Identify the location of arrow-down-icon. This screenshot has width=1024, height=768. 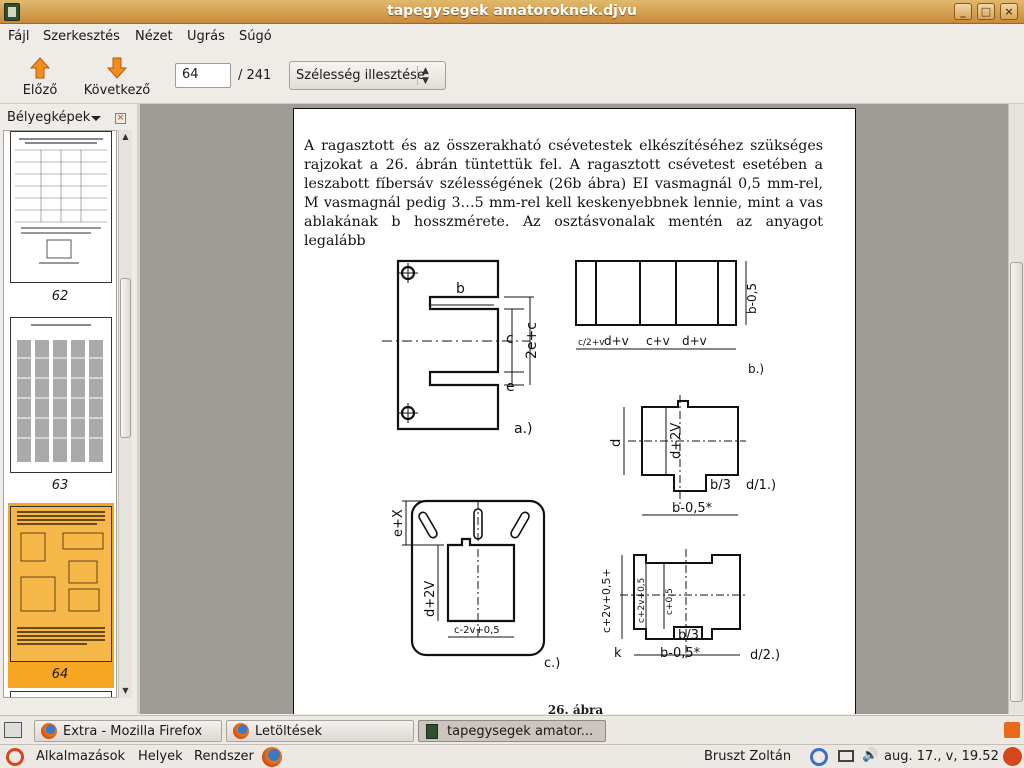
(117, 68).